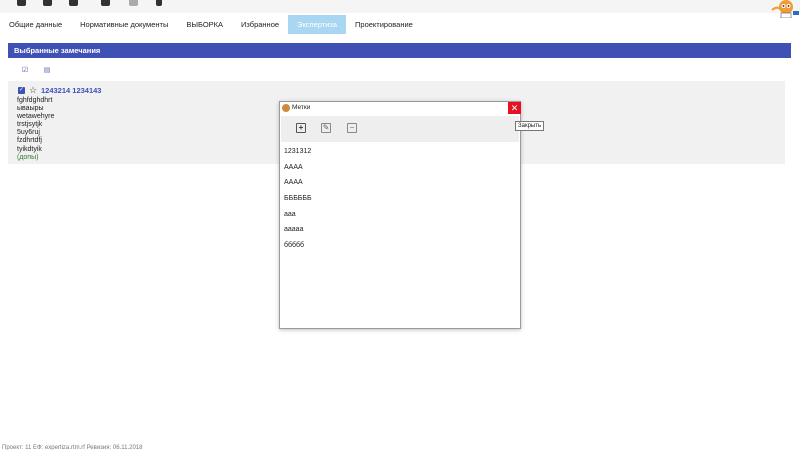 Image resolution: width=800 pixels, height=450 pixels. I want to click on remark-line: ываыры, so click(30, 109).